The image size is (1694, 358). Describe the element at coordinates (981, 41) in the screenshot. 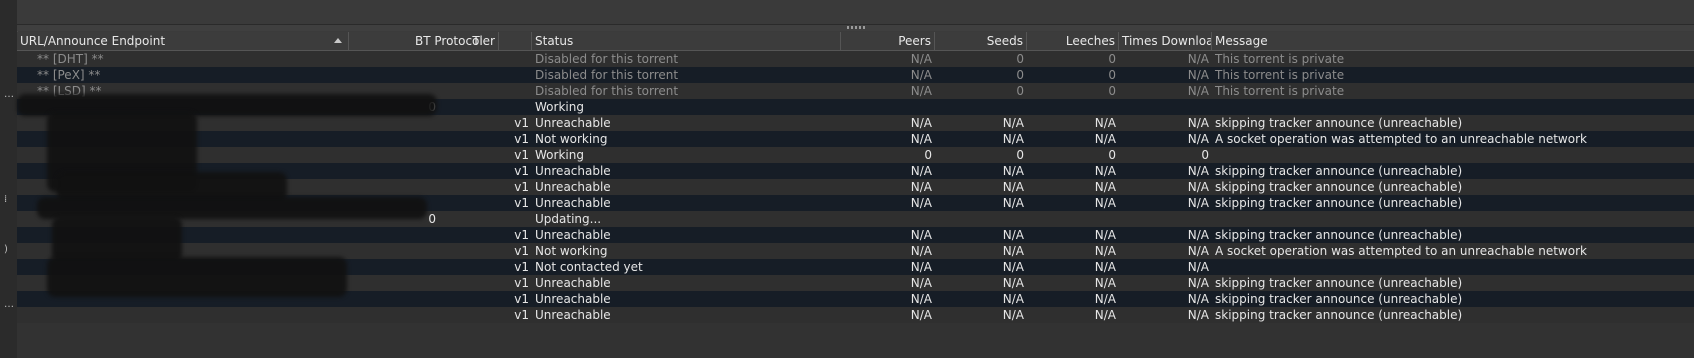

I see `column-header-seeds: Seeds` at that location.